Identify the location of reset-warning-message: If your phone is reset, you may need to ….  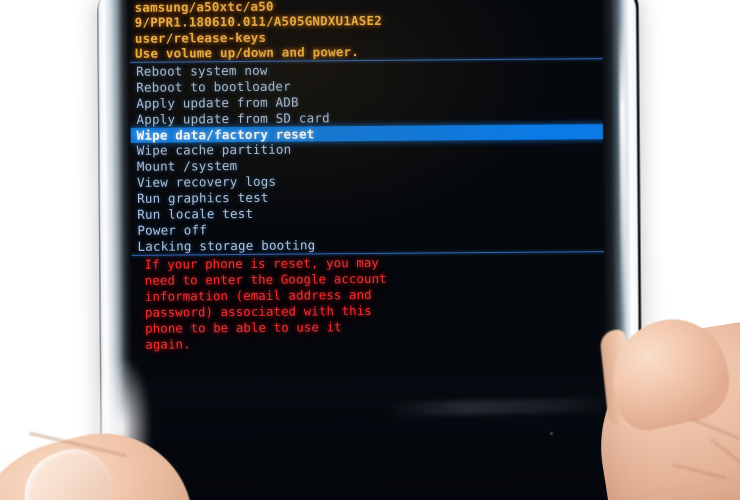
(295, 303).